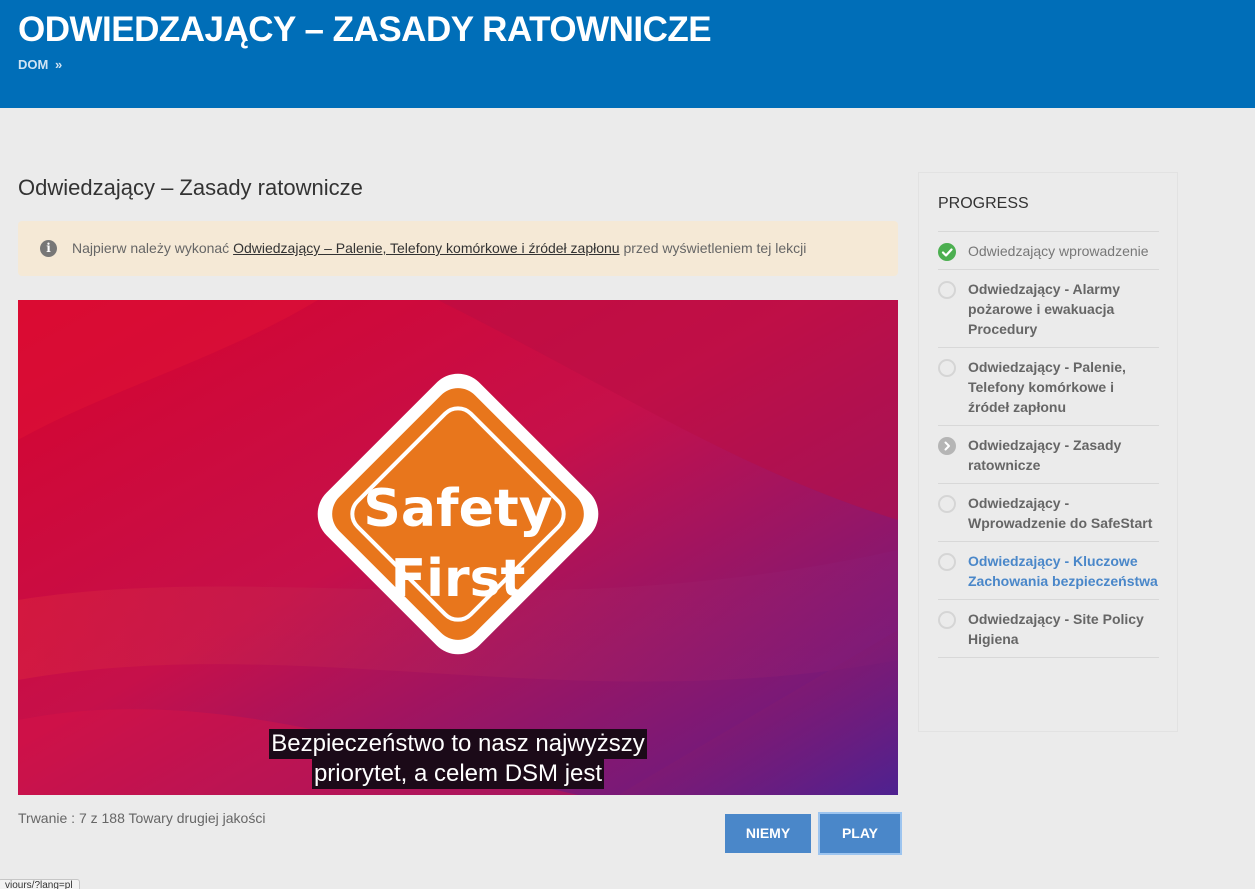  Describe the element at coordinates (33, 64) in the screenshot. I see `breadcrumb-home-link: DOM` at that location.